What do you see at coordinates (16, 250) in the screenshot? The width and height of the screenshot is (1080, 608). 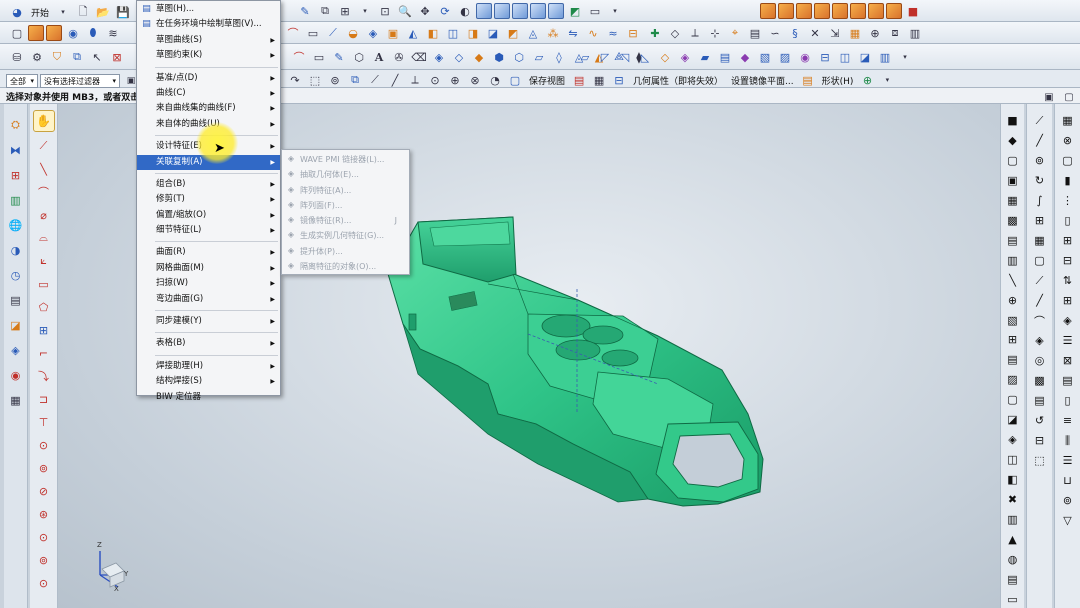 I see `history-icon: ◑` at bounding box center [16, 250].